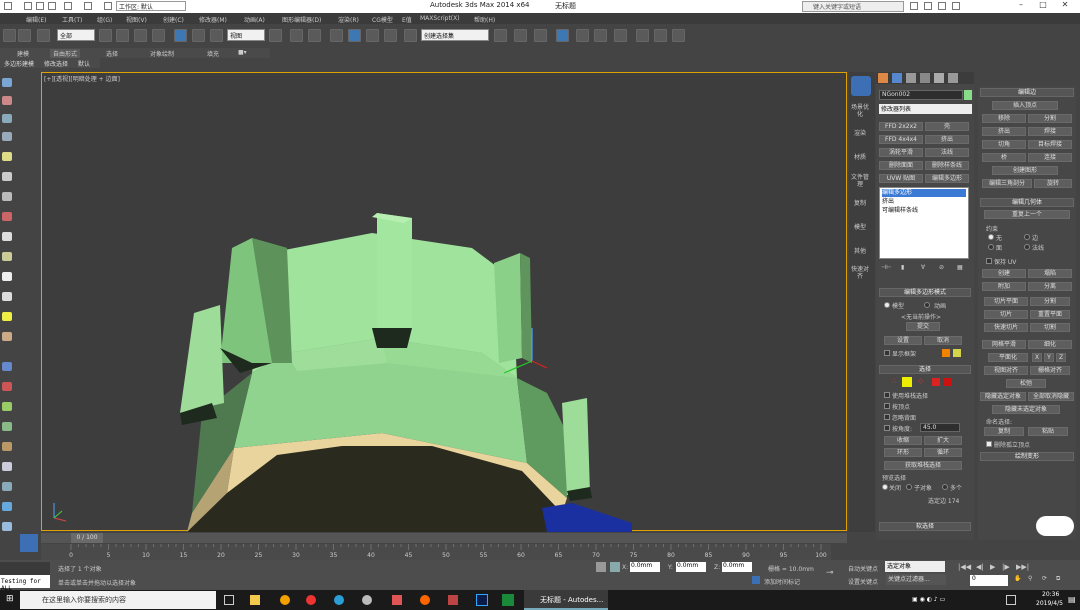 This screenshot has width=1080, height=610. What do you see at coordinates (1004, 131) in the screenshot?
I see `extrude-button: 挤出` at bounding box center [1004, 131].